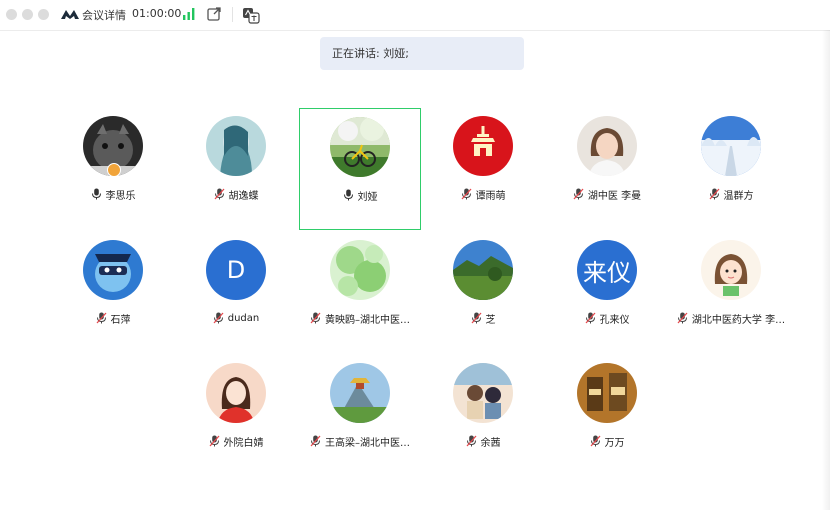 Image resolution: width=830 pixels, height=510 pixels. What do you see at coordinates (826, 270) in the screenshot?
I see `panel-edge-shadow` at bounding box center [826, 270].